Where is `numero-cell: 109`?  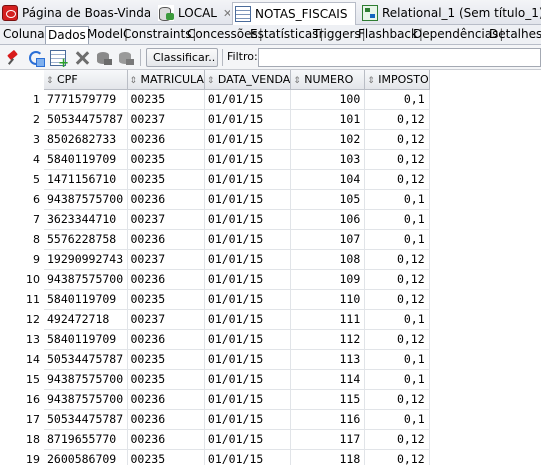
numero-cell: 109 is located at coordinates (328, 279).